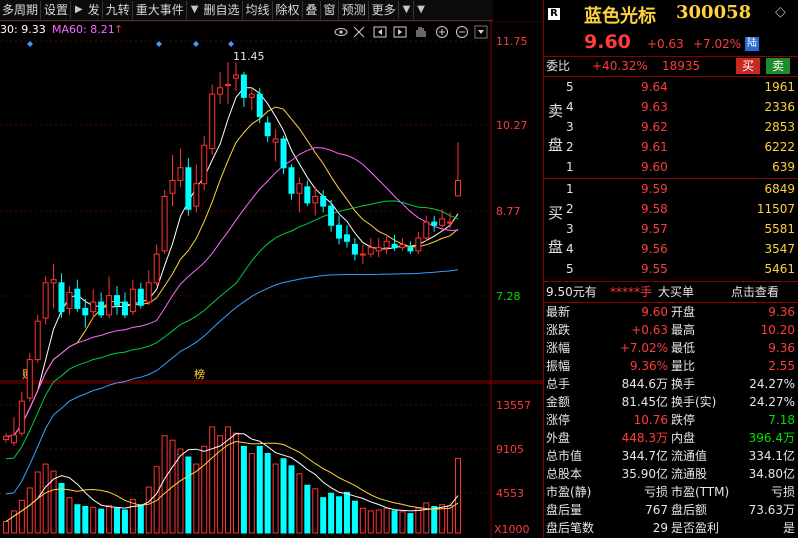 Image resolution: width=798 pixels, height=538 pixels. What do you see at coordinates (407, 10) in the screenshot?
I see `more-dropdown-icon: ▼` at bounding box center [407, 10].